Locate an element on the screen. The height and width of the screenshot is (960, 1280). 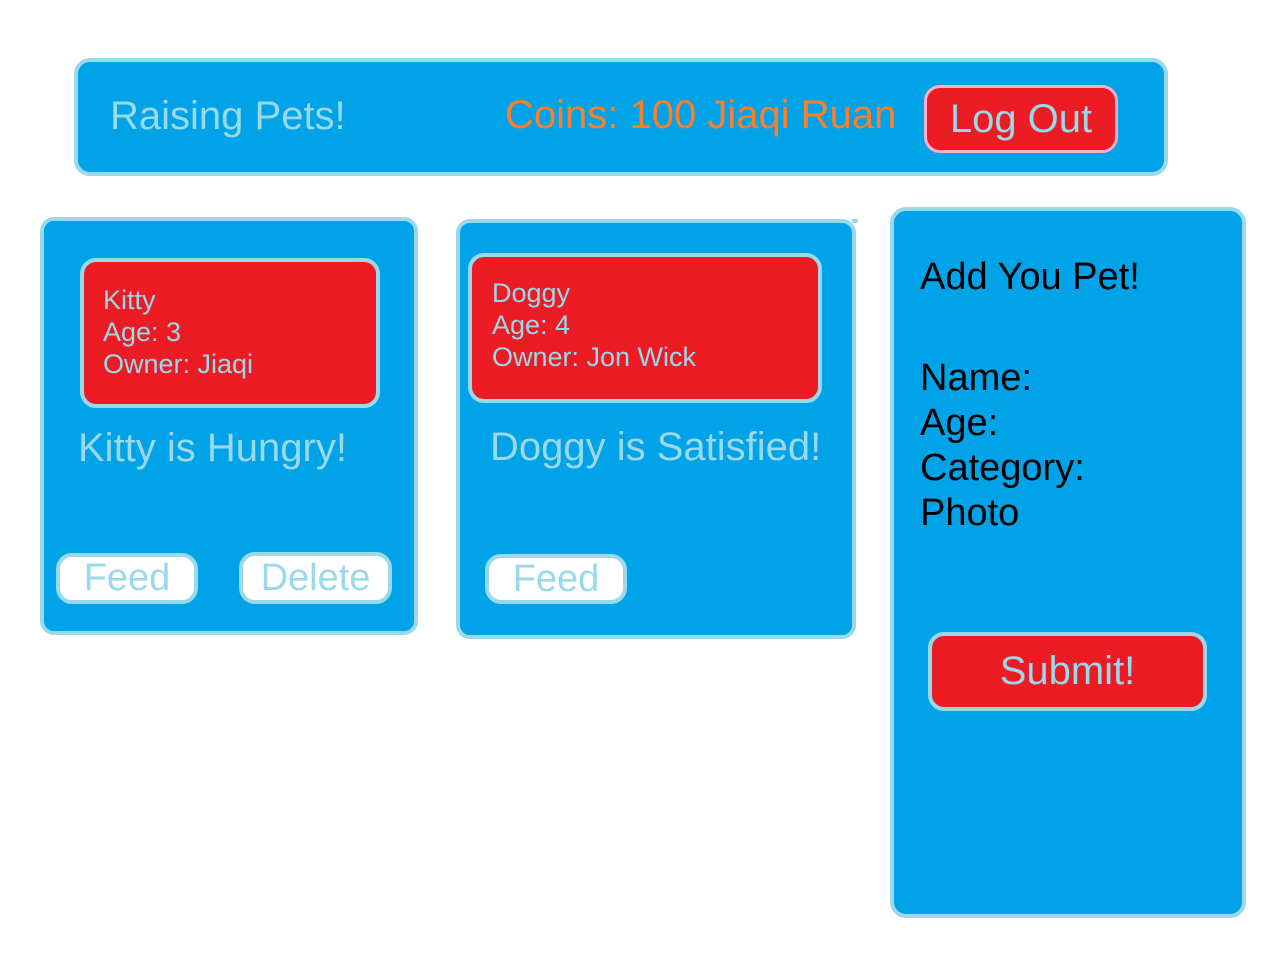
pet-status: Kitty is Hungry! is located at coordinates (212, 448).